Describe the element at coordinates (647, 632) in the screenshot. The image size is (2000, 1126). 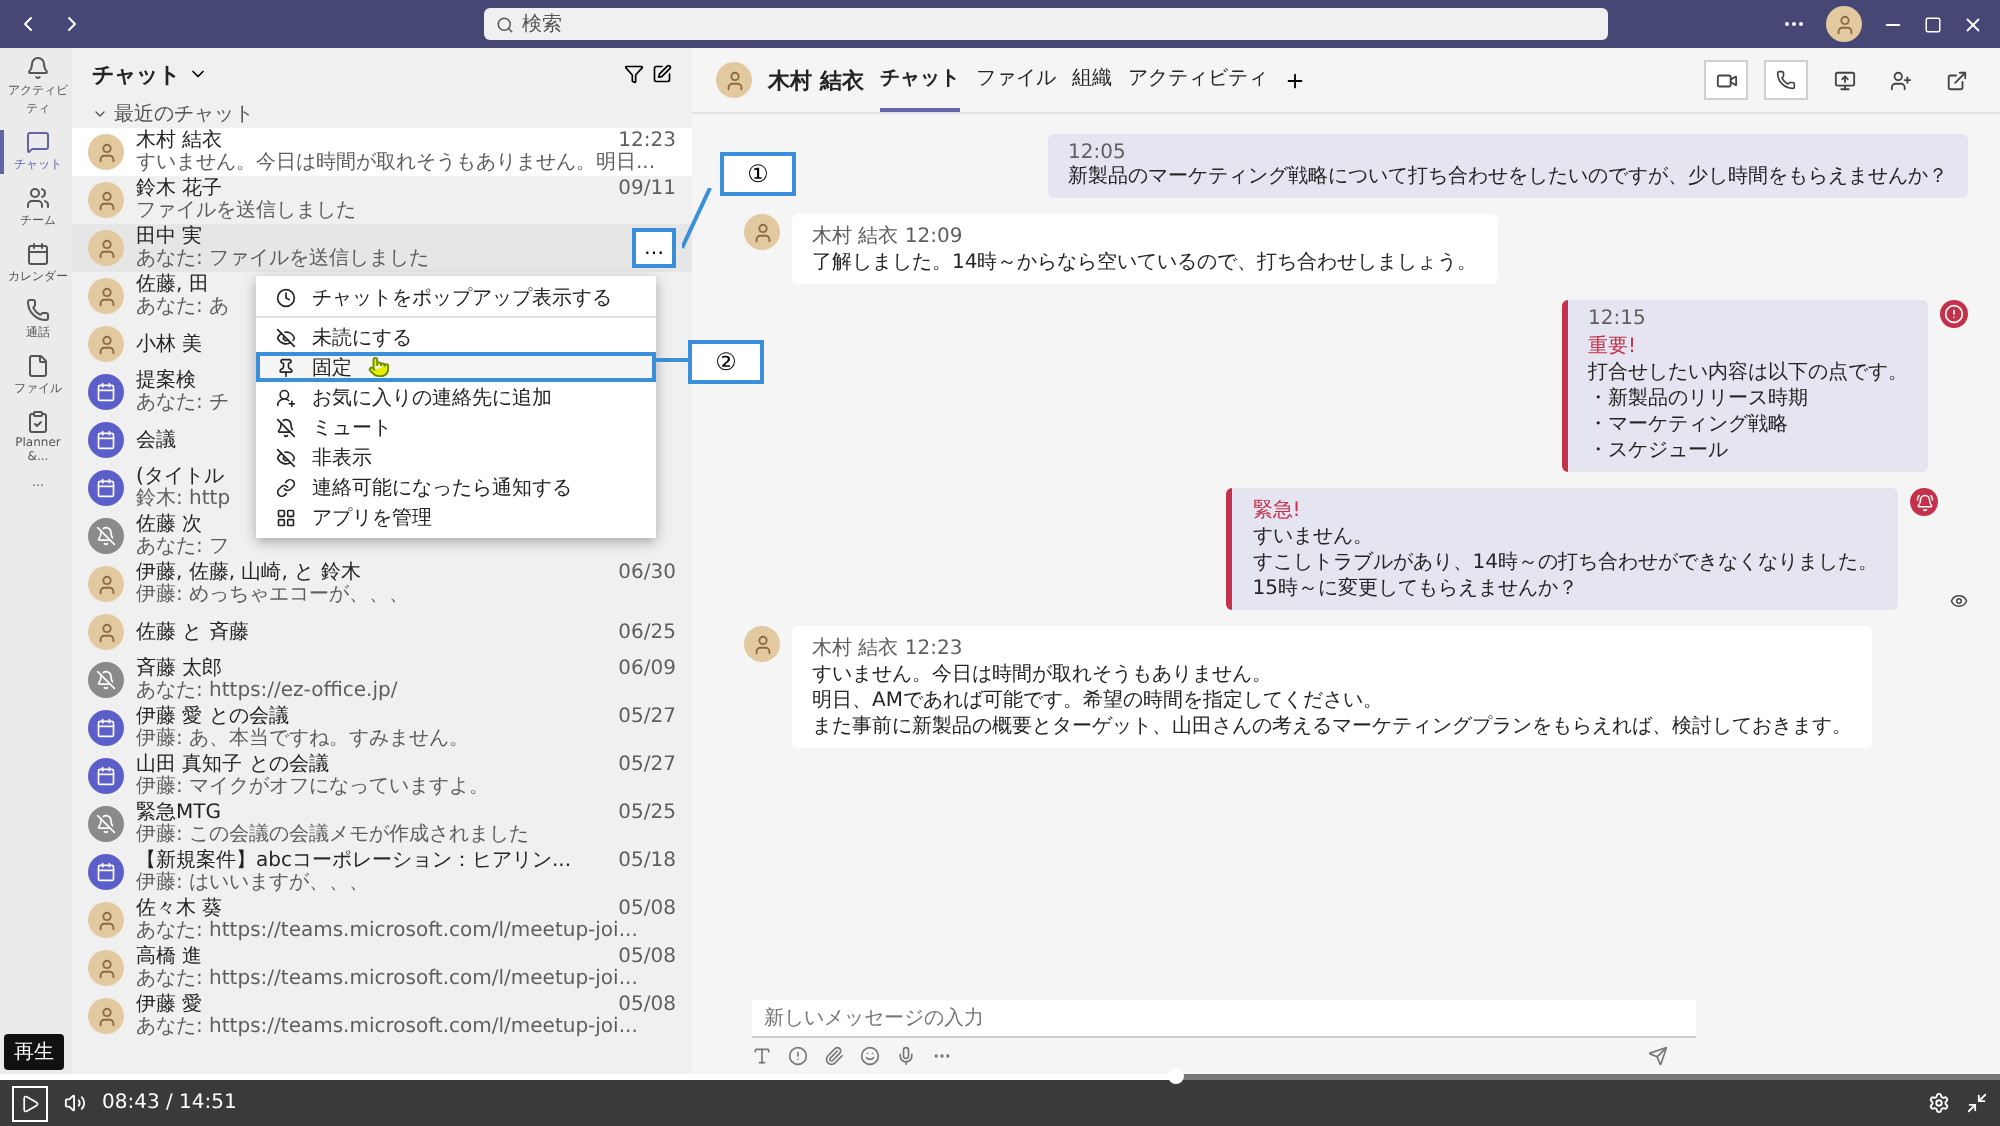
I see `chat-time: 06/25` at that location.